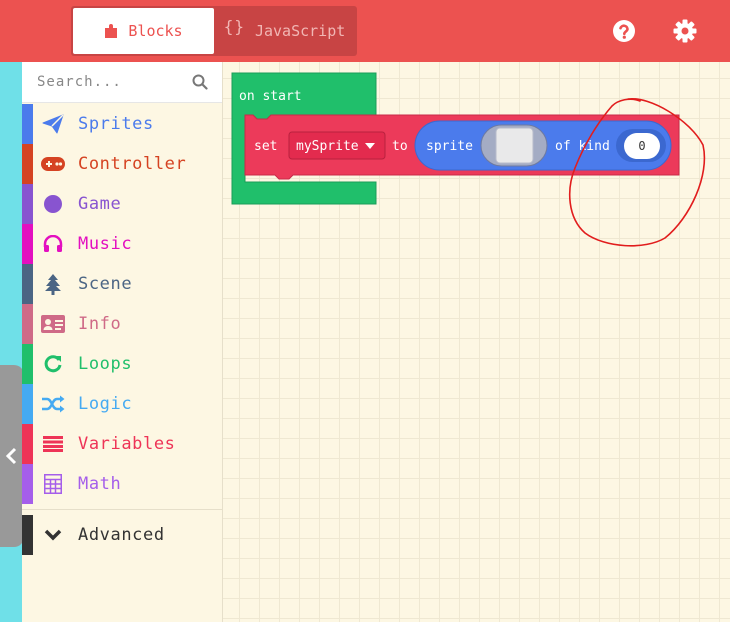 This screenshot has width=730, height=622. Describe the element at coordinates (132, 164) in the screenshot. I see `category-label: Controller` at that location.